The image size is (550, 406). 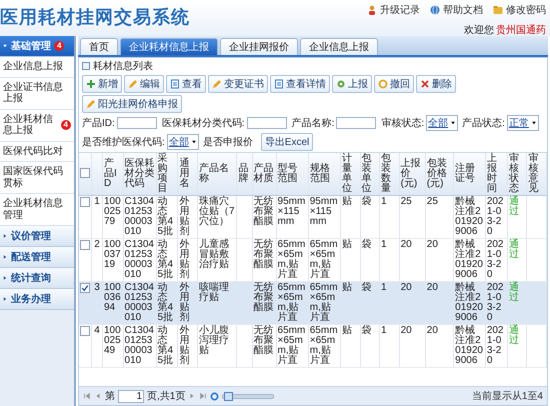 What do you see at coordinates (238, 84) in the screenshot?
I see `toolbar-button: 变更证书` at bounding box center [238, 84].